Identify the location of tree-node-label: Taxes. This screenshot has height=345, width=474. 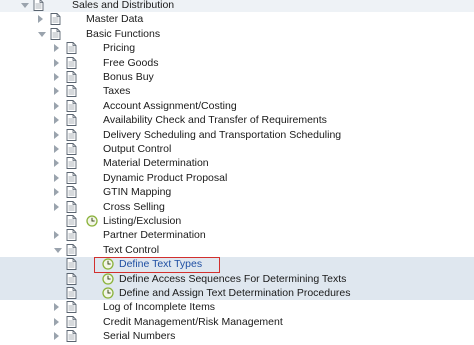
(117, 91).